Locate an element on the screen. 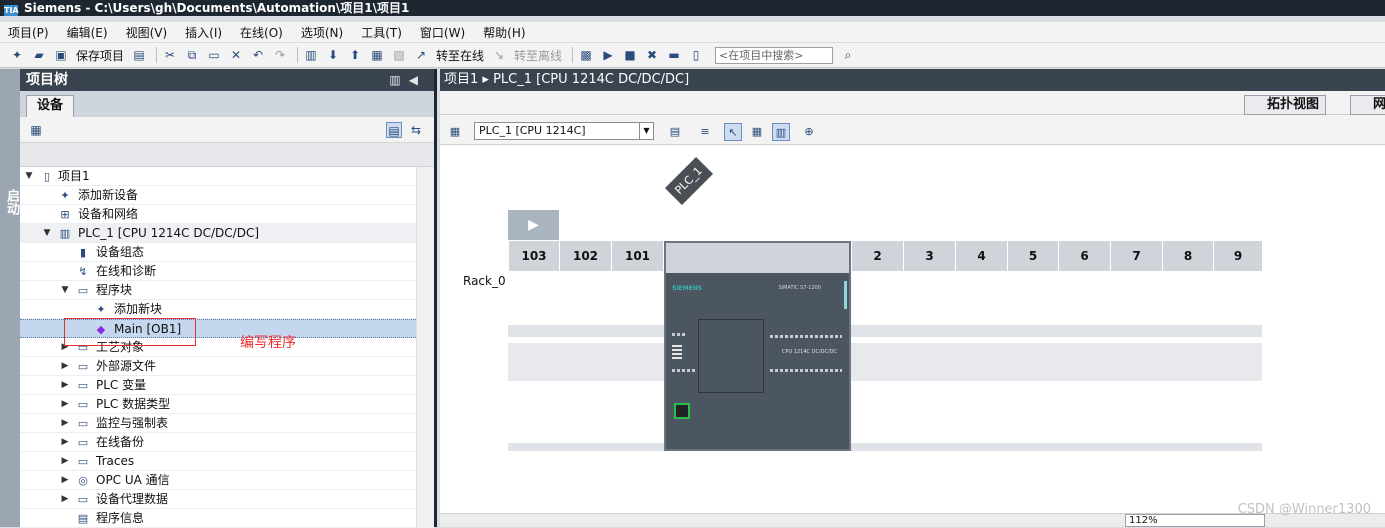  open-project-icon: ▰ is located at coordinates (39, 55).